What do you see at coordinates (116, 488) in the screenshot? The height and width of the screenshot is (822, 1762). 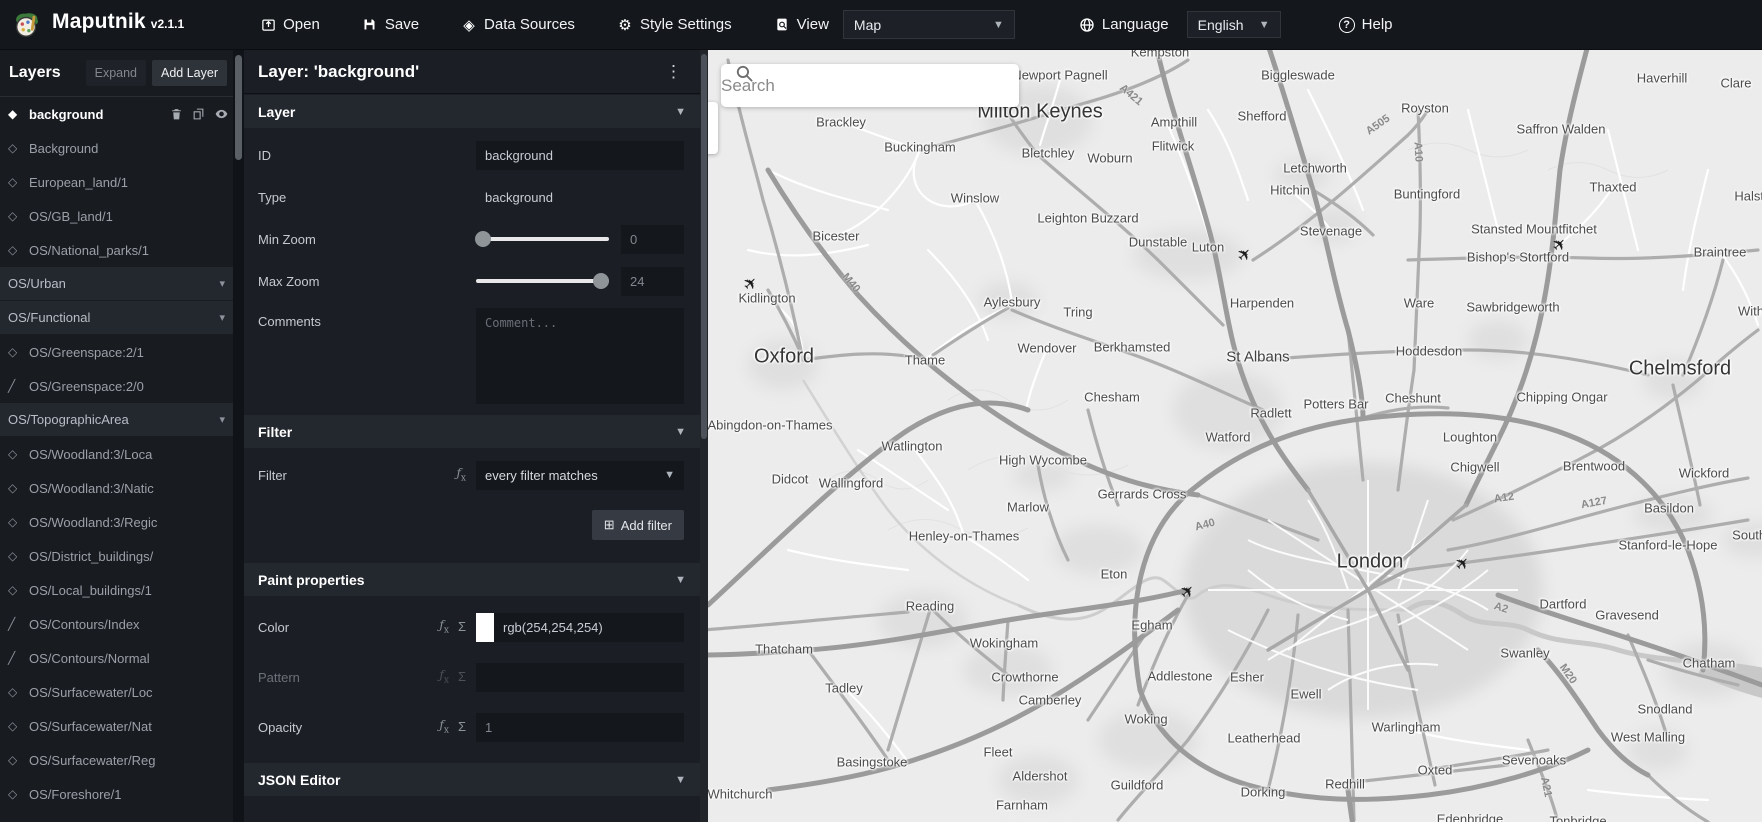 I see `layer-item-os-woodland-3-natic: ◇ OS/Woodland:3/Natic` at bounding box center [116, 488].